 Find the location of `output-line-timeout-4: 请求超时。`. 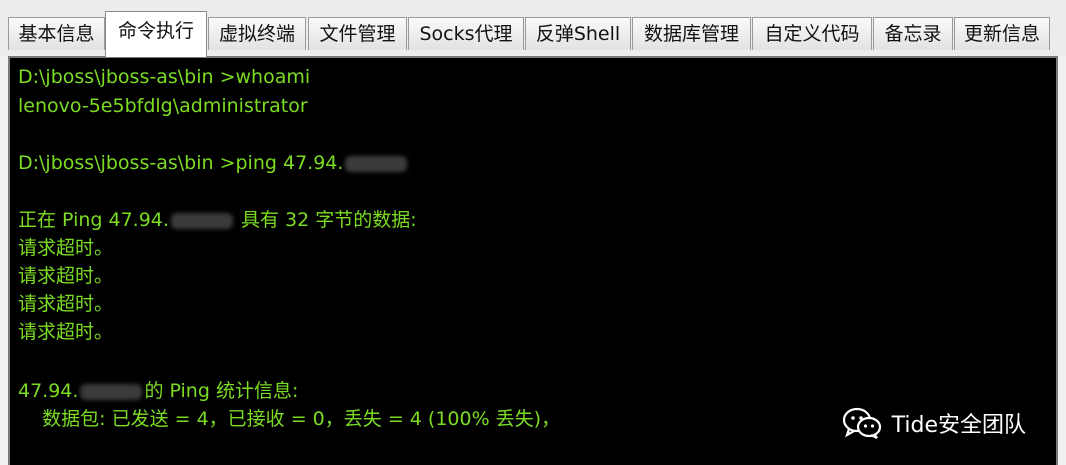

output-line-timeout-4: 请求超时。 is located at coordinates (66, 332).